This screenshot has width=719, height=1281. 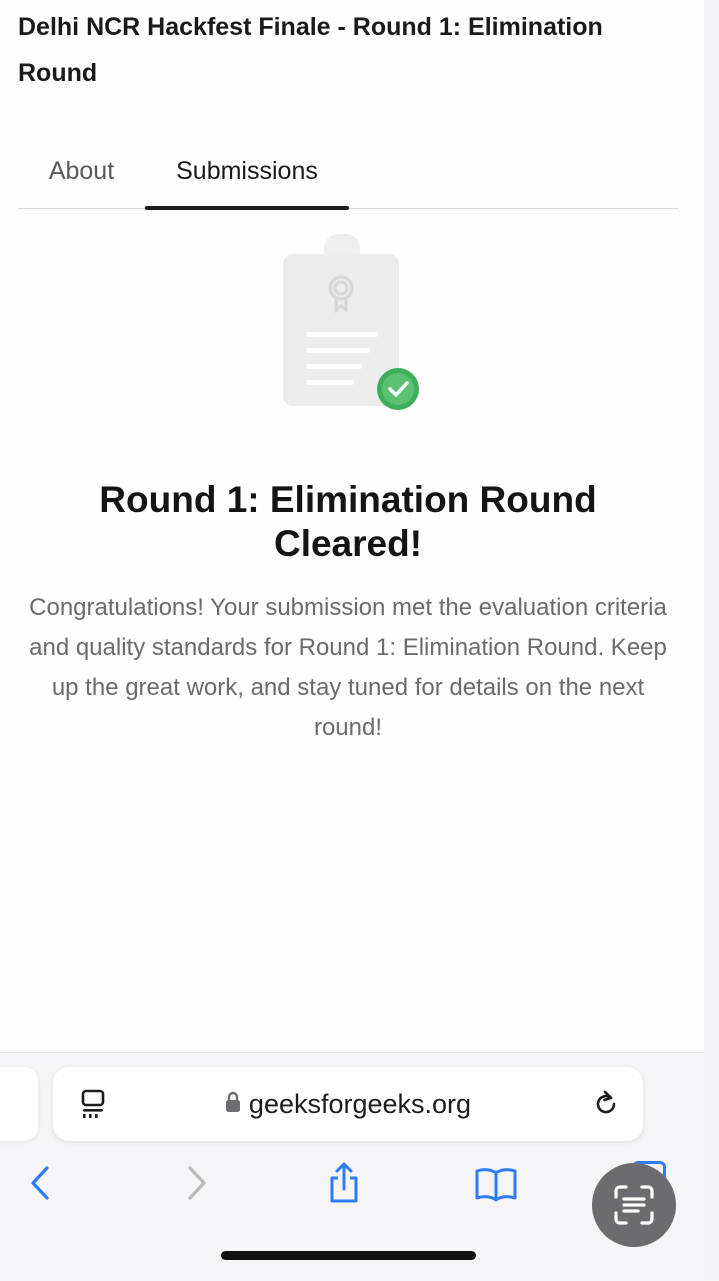 I want to click on address-bar: geeksforgeeks.org, so click(x=348, y=1104).